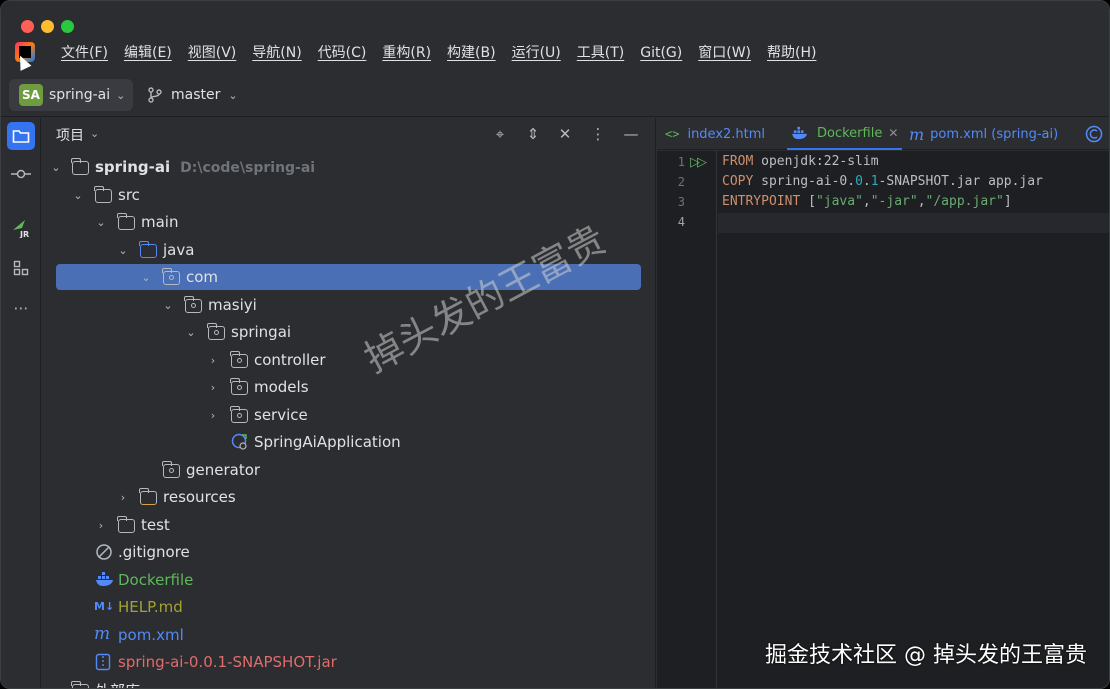  I want to click on line-number: 3, so click(681, 202).